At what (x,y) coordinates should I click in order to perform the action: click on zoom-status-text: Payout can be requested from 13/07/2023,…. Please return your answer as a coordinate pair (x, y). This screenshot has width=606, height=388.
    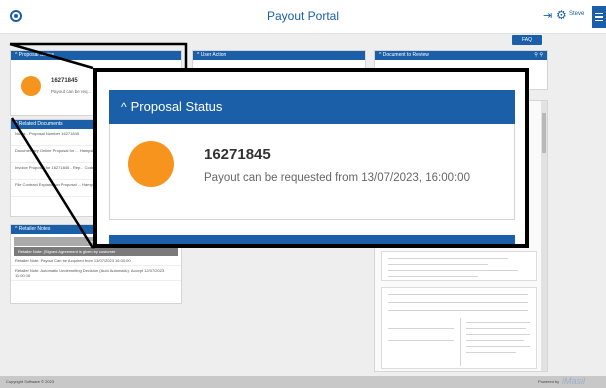
    Looking at the image, I should click on (337, 178).